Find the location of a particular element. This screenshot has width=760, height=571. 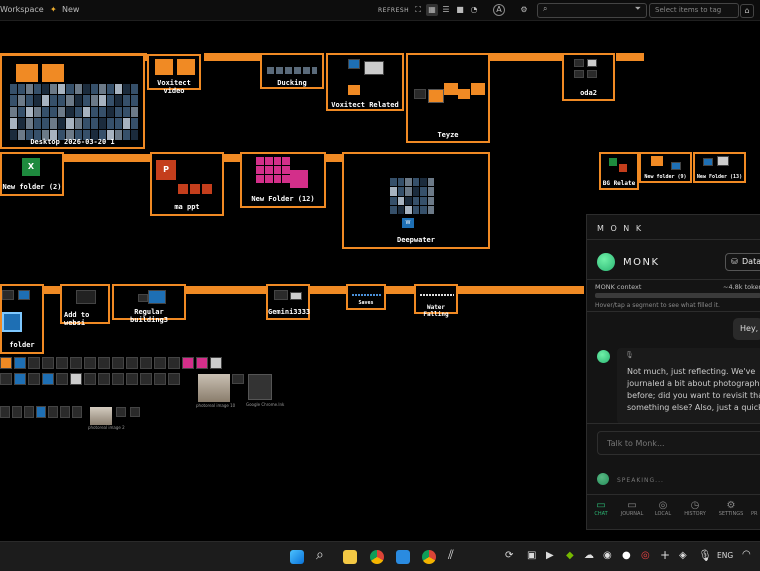

stop-icon: ■ is located at coordinates (460, 10).